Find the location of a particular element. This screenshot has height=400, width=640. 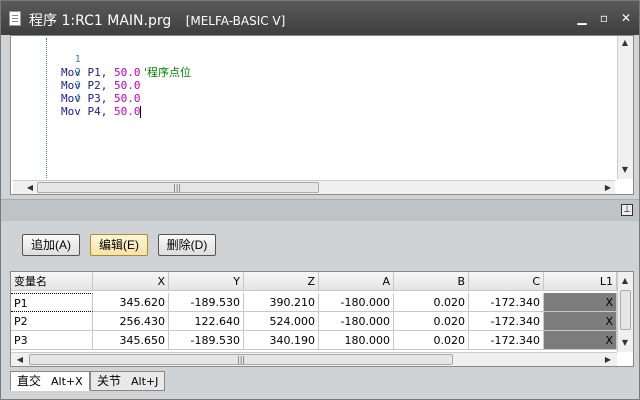

code-line: 4 Mov P4, 50.0 is located at coordinates (76, 98).